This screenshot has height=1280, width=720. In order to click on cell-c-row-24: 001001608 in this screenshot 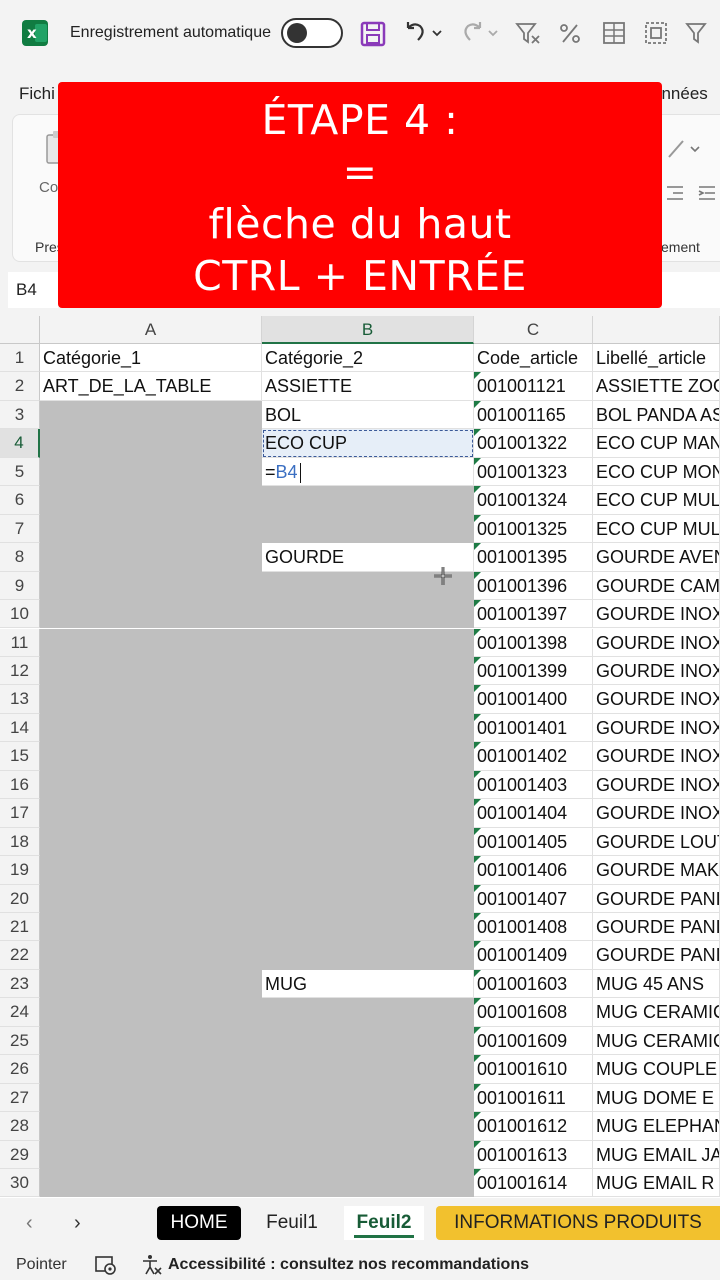, I will do `click(533, 1012)`.